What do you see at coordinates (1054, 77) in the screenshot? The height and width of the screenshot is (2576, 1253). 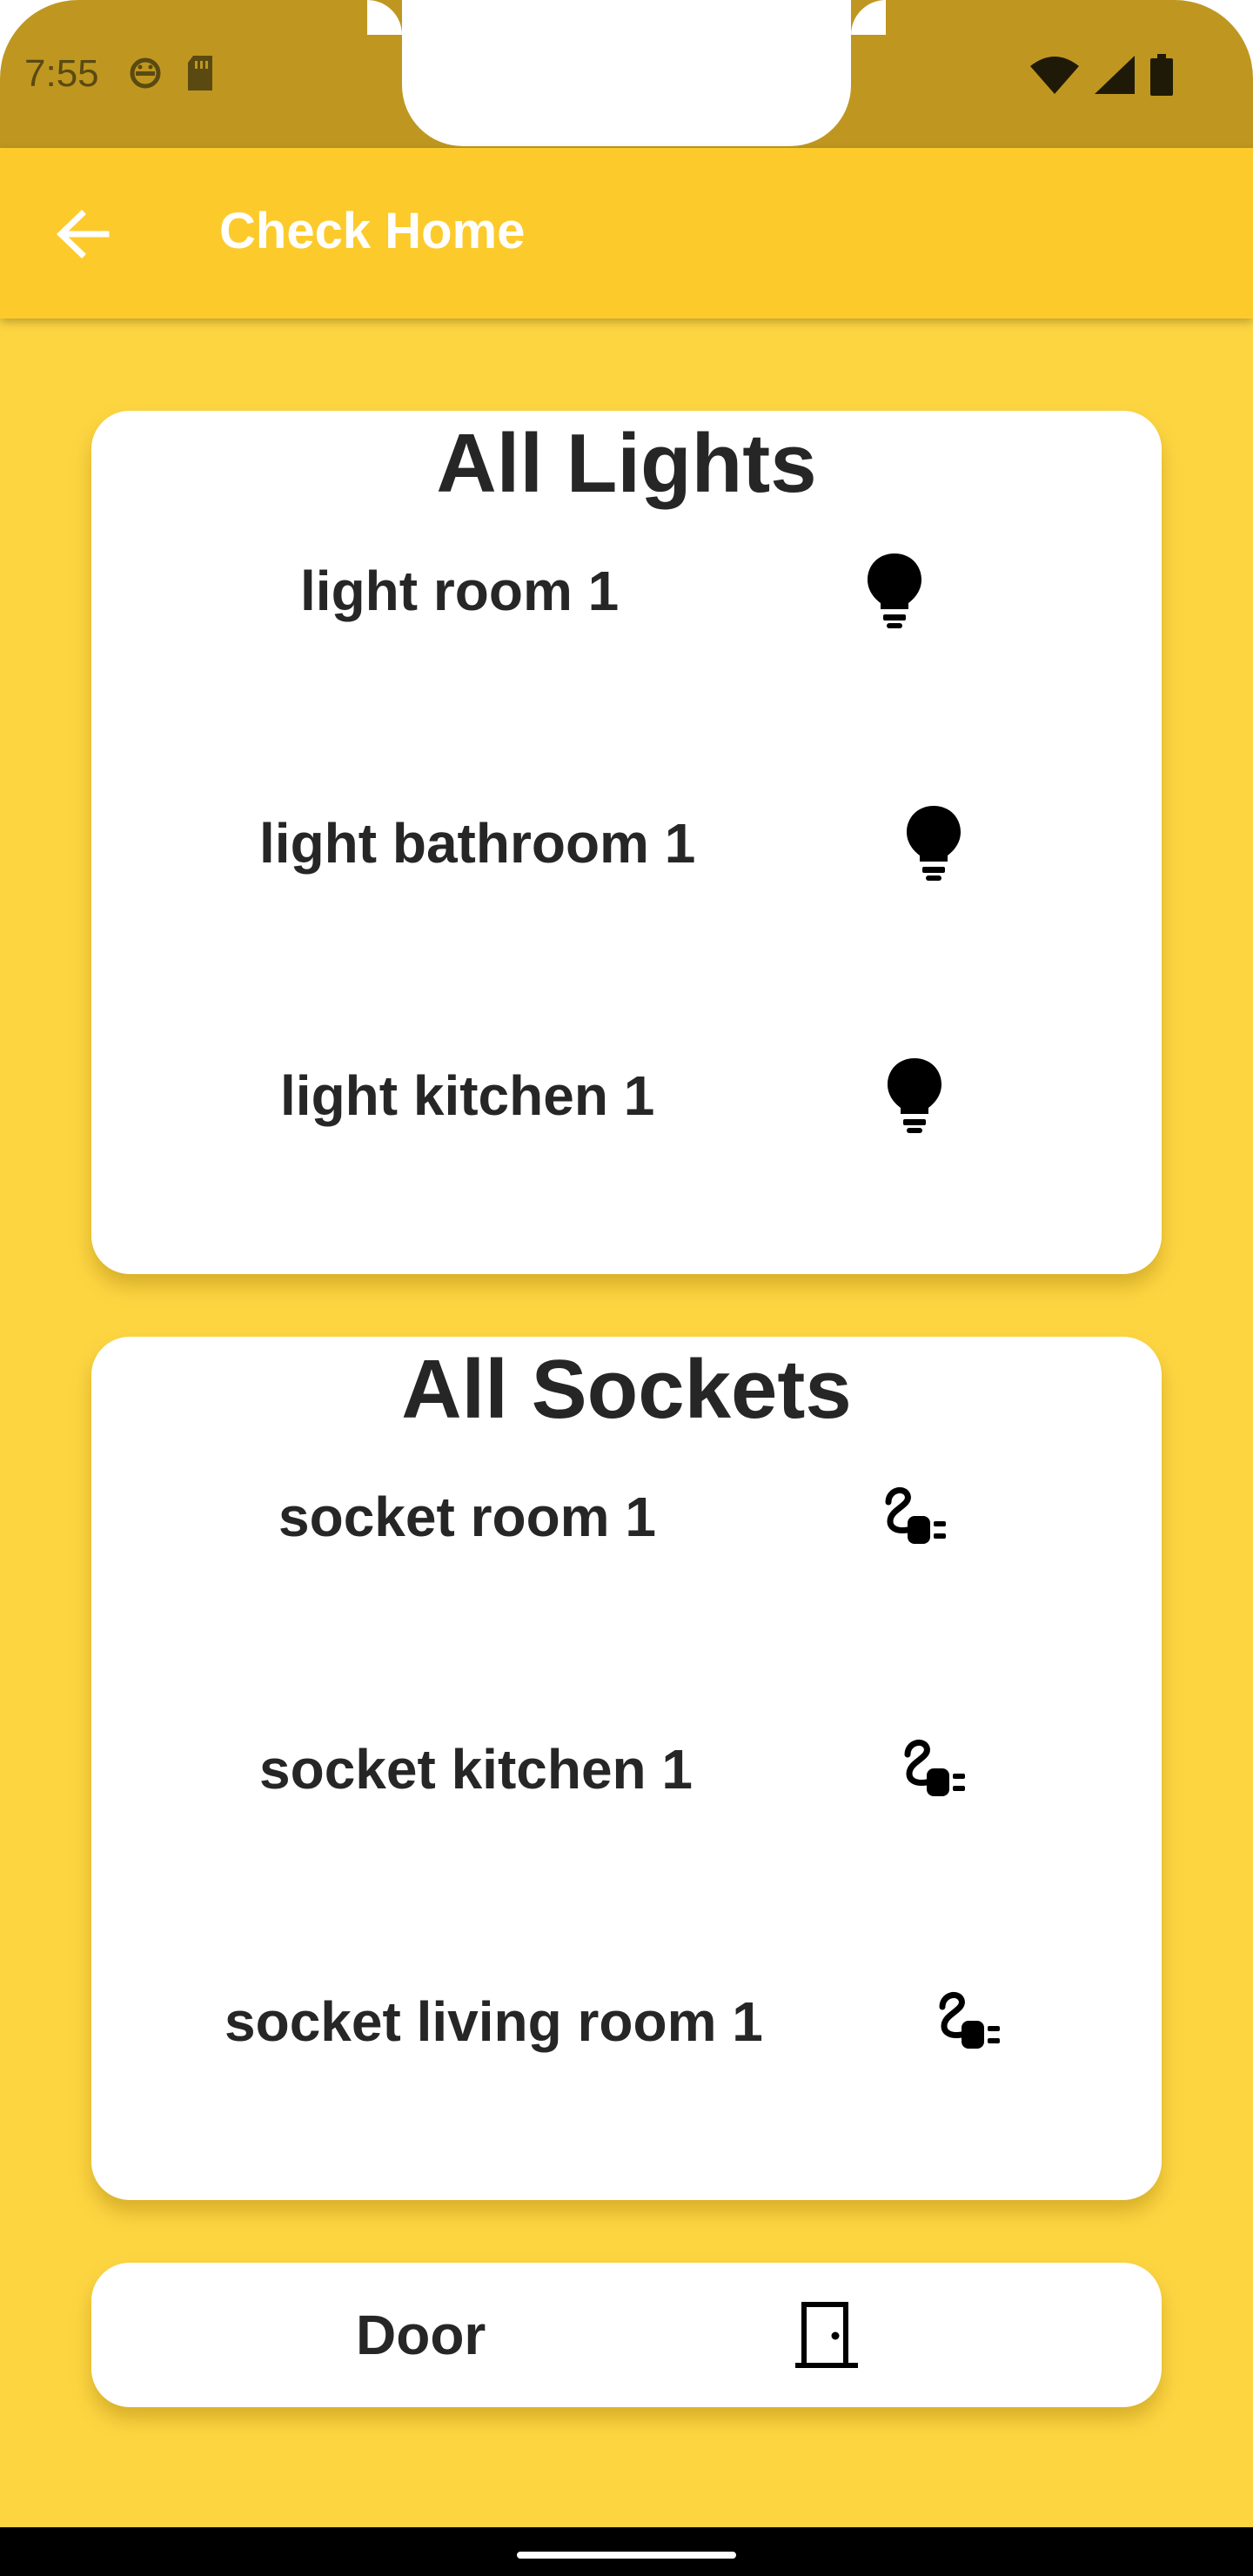 I see `wifi-icon` at bounding box center [1054, 77].